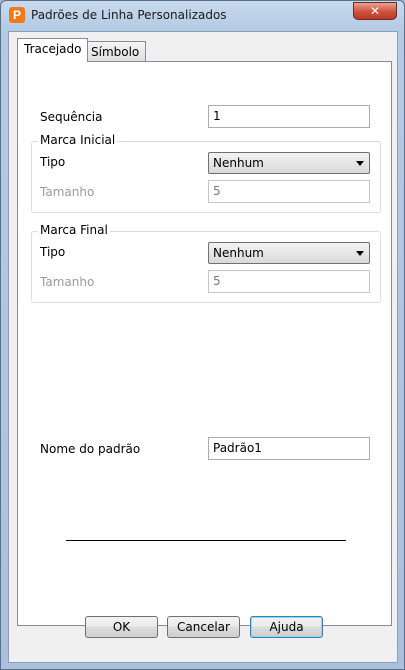  Describe the element at coordinates (289, 163) in the screenshot. I see `start-marker-type-select: Nenhum` at that location.